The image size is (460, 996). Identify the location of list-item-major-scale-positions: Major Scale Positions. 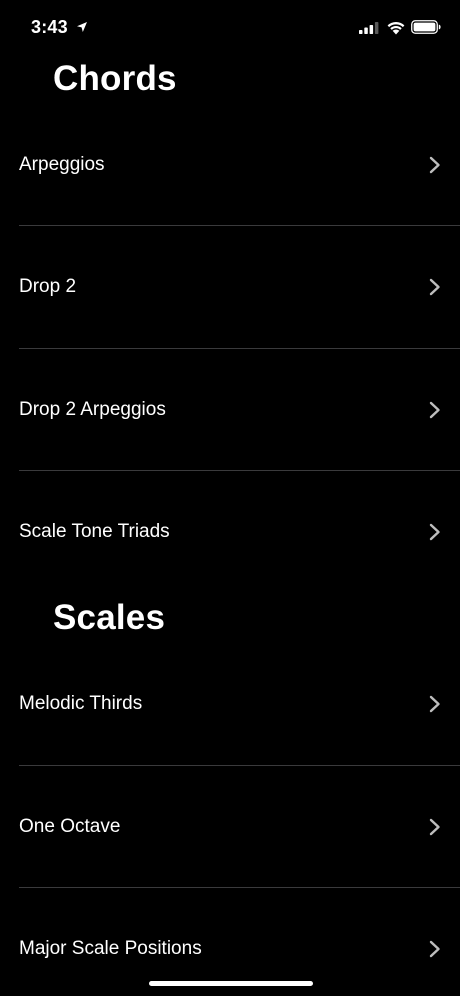
(230, 949).